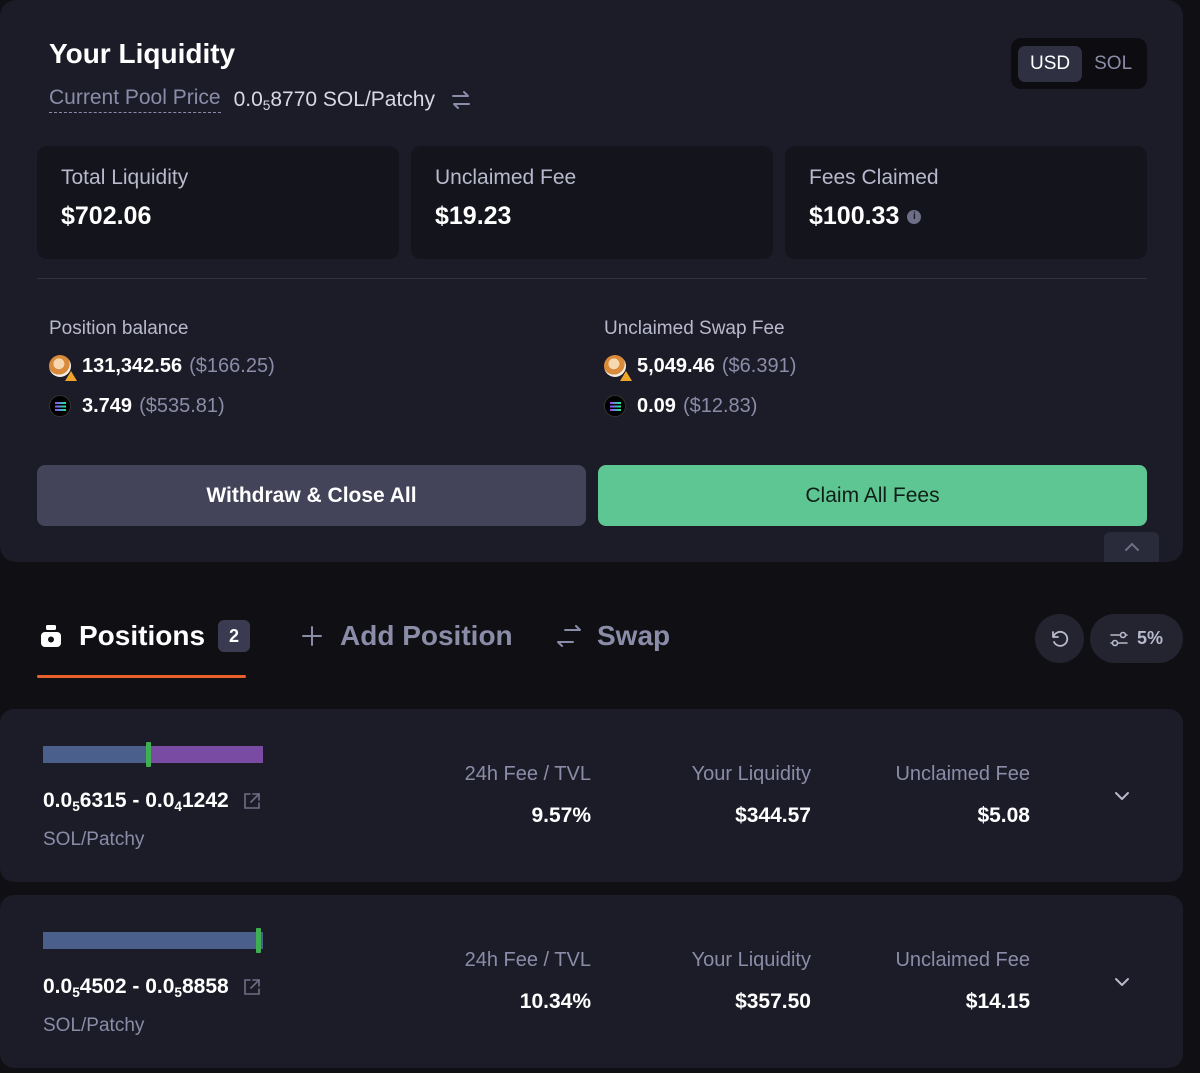  I want to click on active-tab-underline, so click(141, 676).